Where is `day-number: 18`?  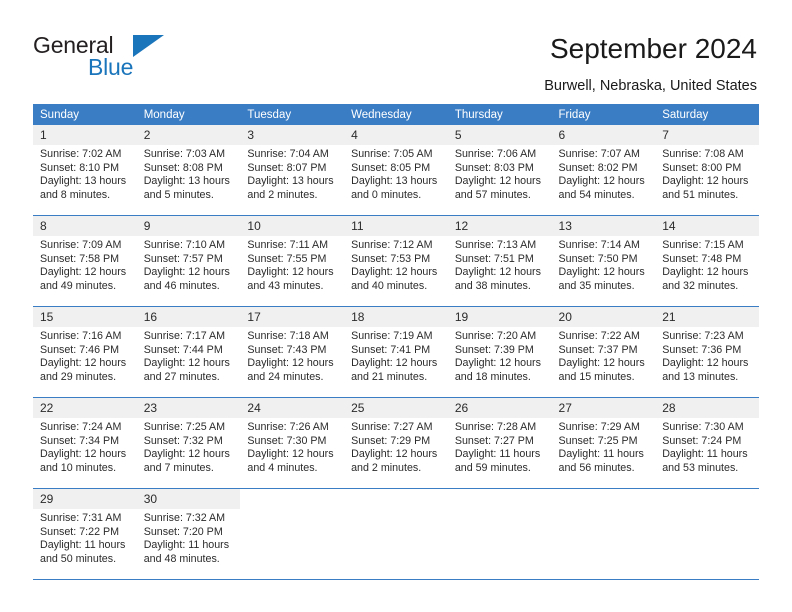 day-number: 18 is located at coordinates (396, 317).